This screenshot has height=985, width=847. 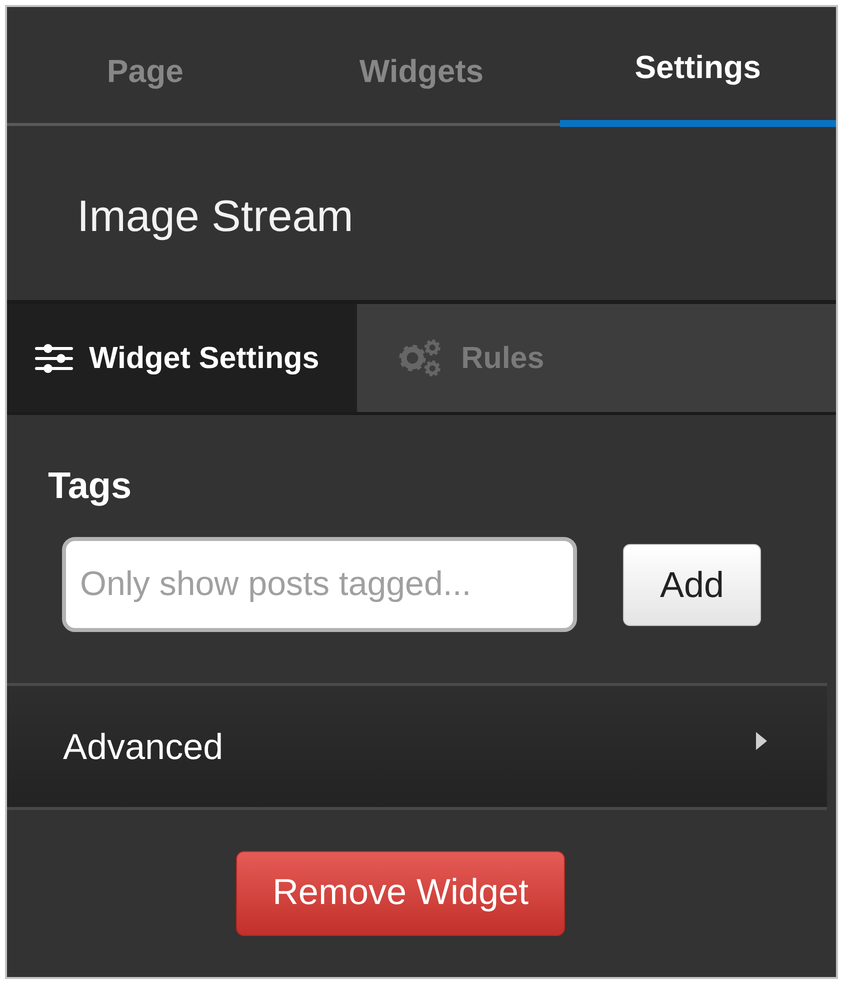 I want to click on tags-label: Tags, so click(x=90, y=486).